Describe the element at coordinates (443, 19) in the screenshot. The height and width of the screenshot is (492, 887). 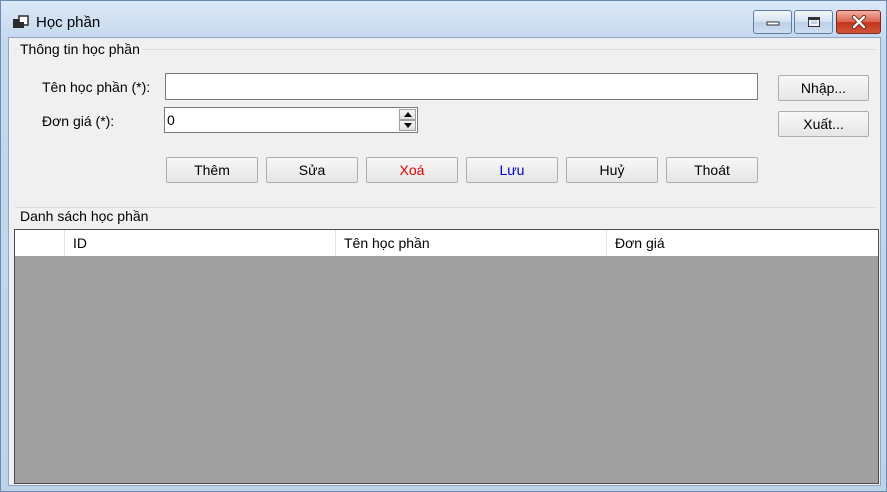
I see `title-bar: Học phần` at that location.